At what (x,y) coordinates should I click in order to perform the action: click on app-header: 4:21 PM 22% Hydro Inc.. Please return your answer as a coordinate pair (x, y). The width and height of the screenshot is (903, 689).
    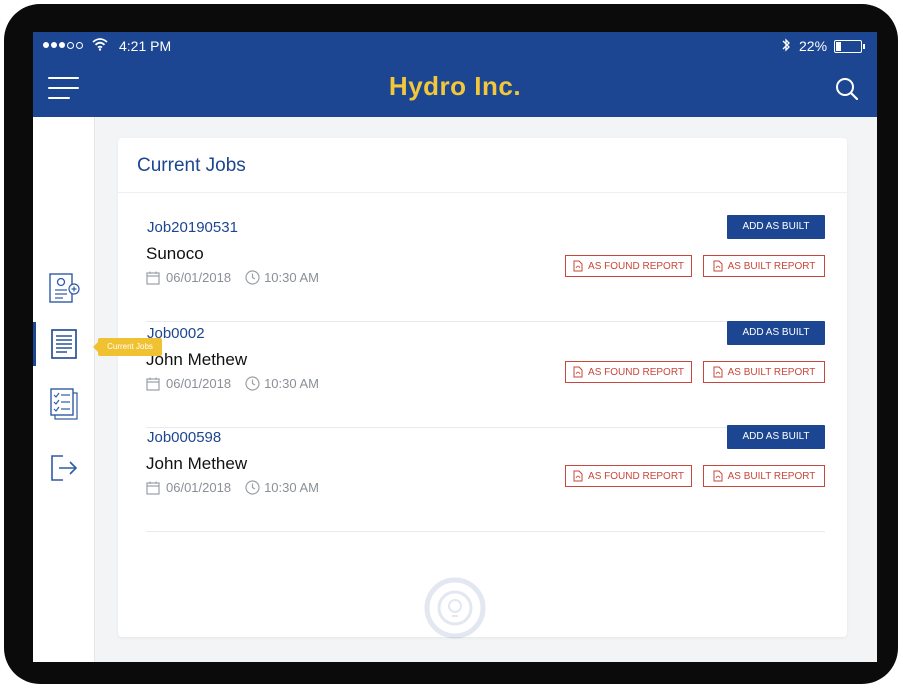
    Looking at the image, I should click on (455, 74).